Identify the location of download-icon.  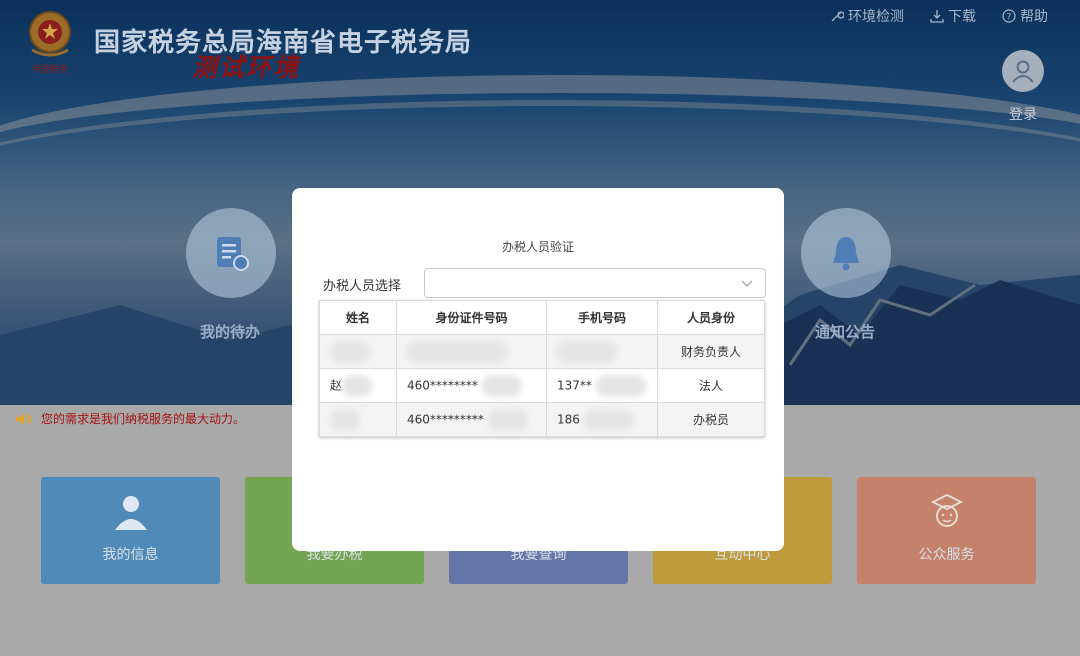
(937, 16).